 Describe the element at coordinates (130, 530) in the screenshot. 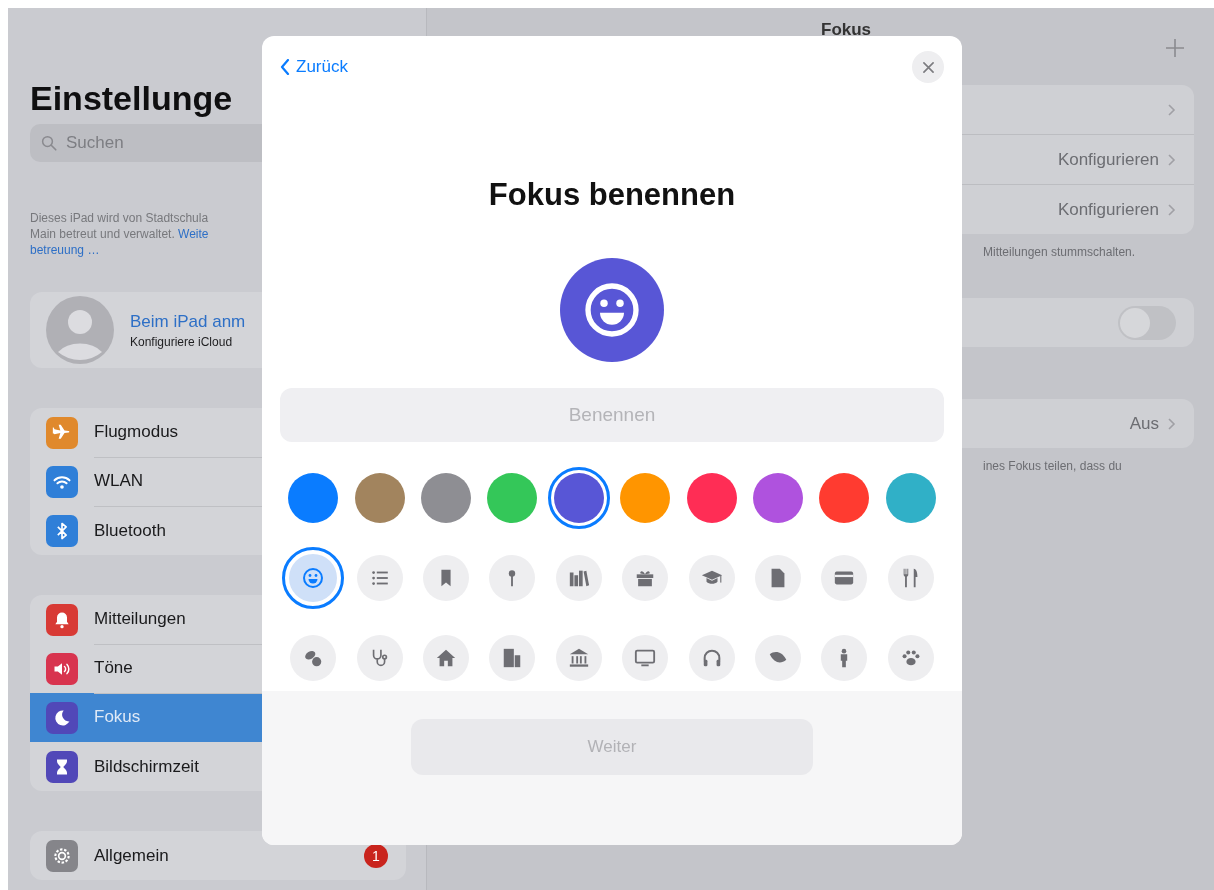

I see `row-label: Bluetooth` at that location.